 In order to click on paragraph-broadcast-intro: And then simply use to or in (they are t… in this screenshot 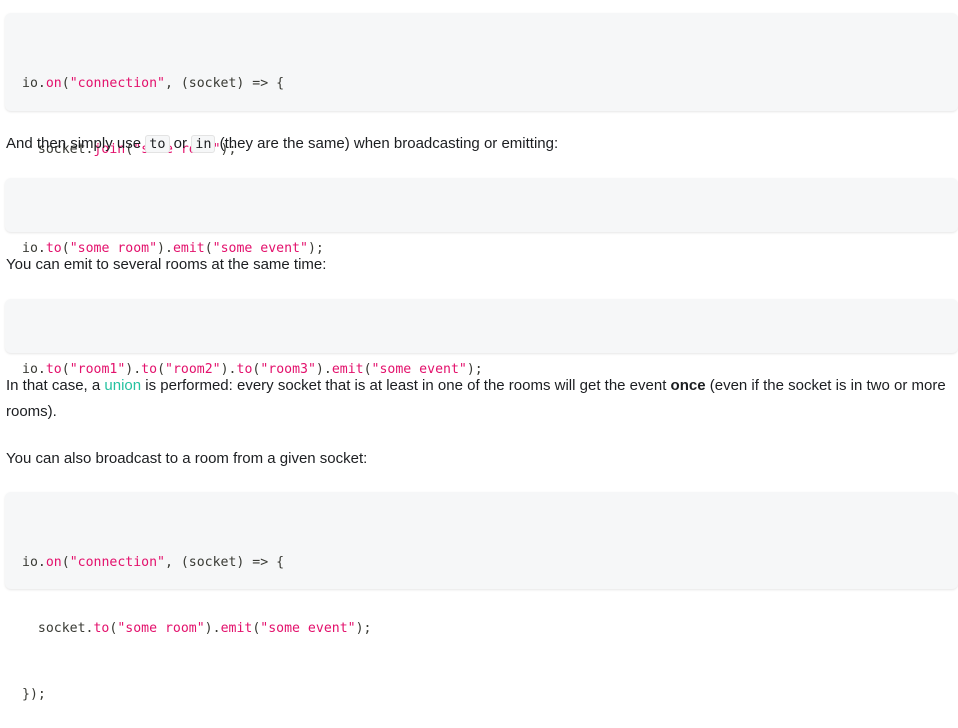, I will do `click(282, 144)`.